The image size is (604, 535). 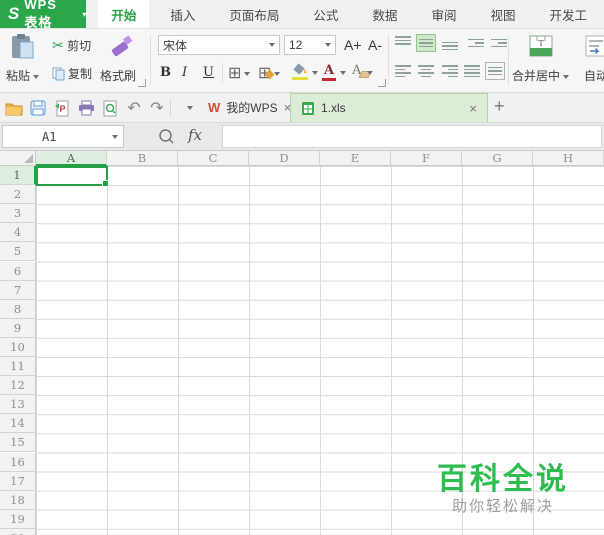 What do you see at coordinates (40, 15) in the screenshot?
I see `app-title: WPS 表格` at bounding box center [40, 15].